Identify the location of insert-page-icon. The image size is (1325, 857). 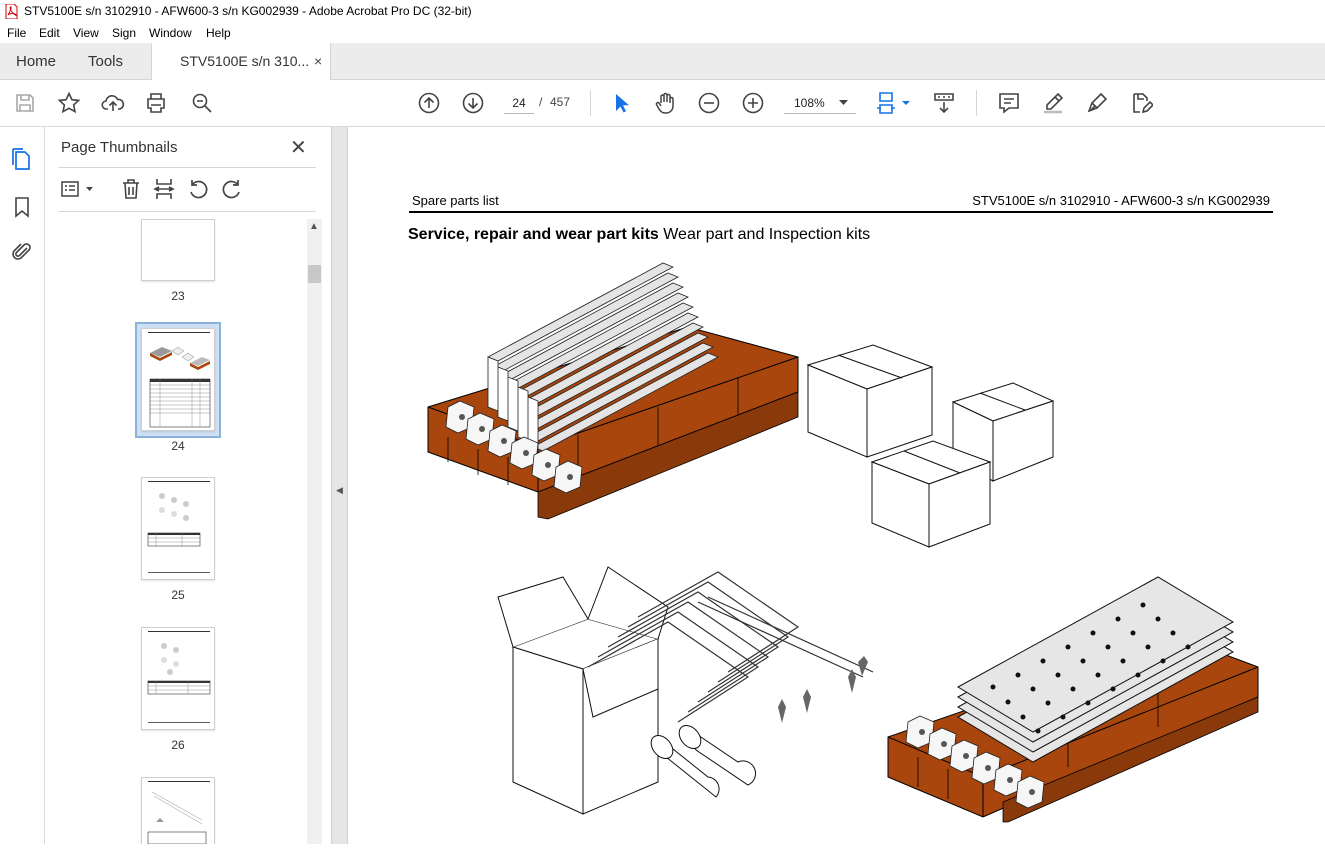
(164, 189).